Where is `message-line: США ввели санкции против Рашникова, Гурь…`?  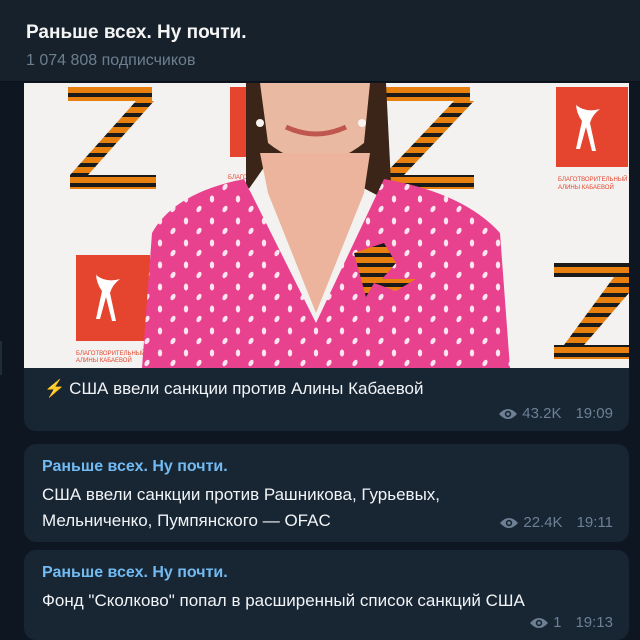 message-line: США ввели санкции против Рашникова, Гурь… is located at coordinates (241, 494).